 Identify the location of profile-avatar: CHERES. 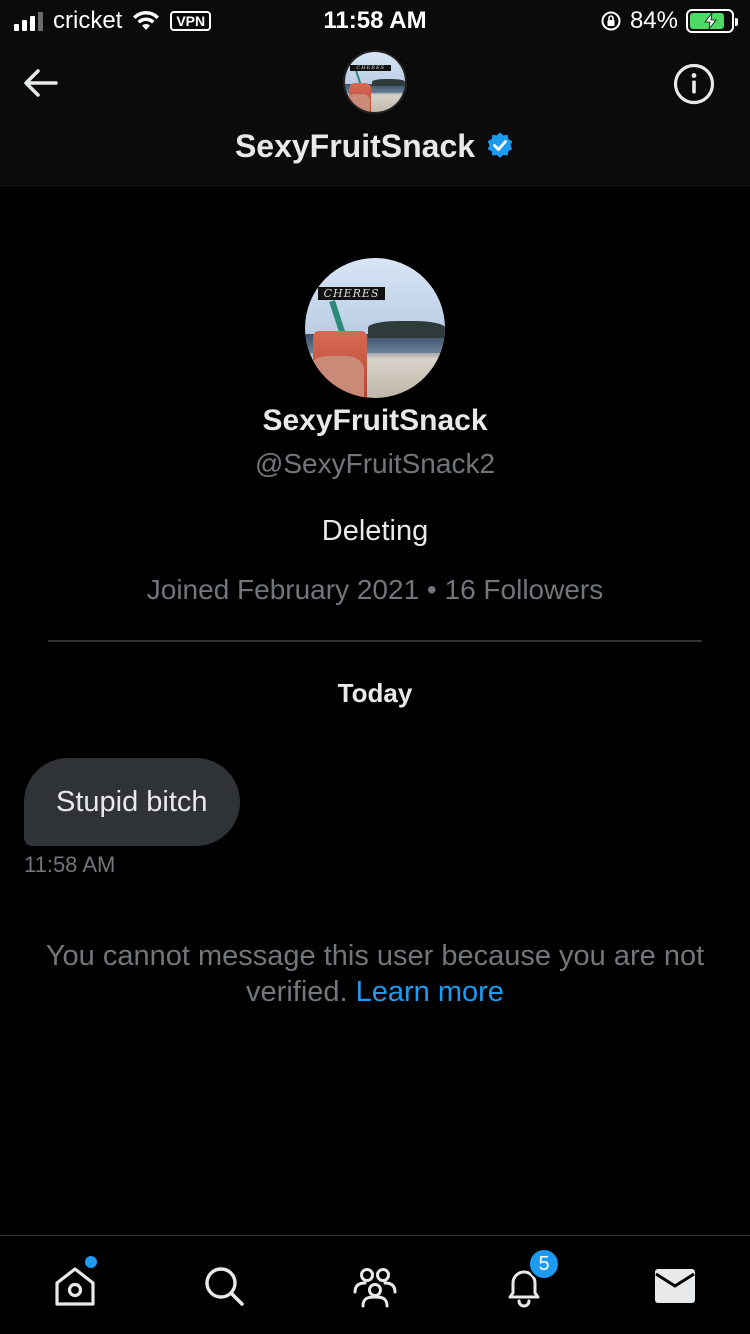
(375, 328).